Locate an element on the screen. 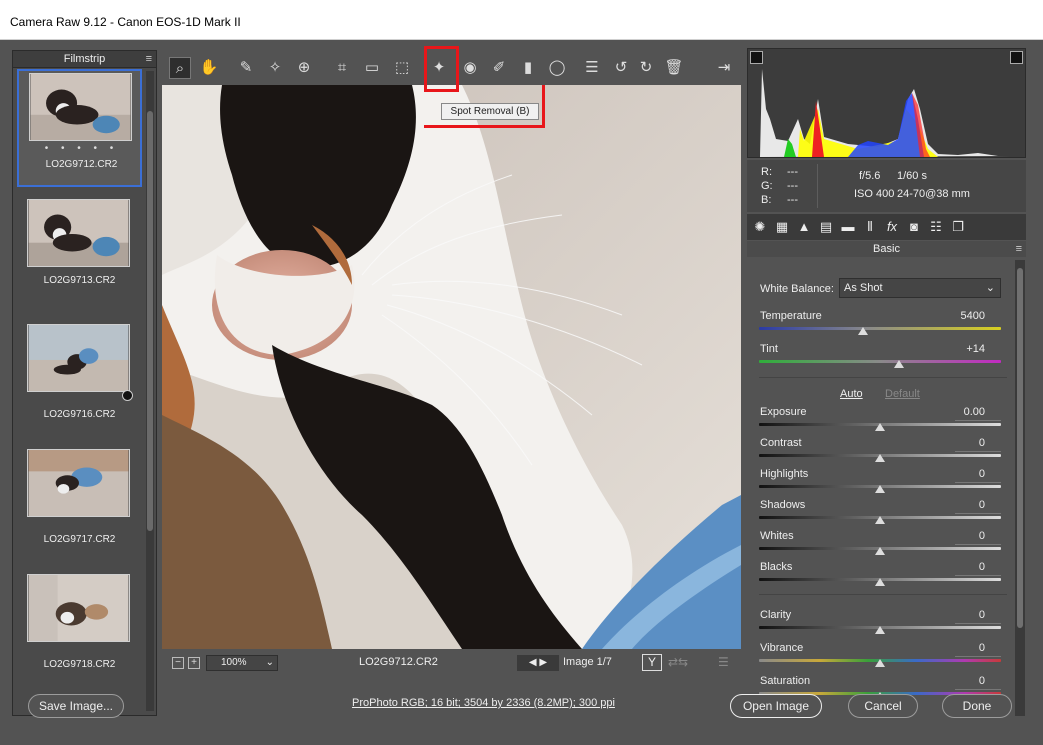 The image size is (1043, 745). zoom-select: 100% ⌄ is located at coordinates (242, 663).